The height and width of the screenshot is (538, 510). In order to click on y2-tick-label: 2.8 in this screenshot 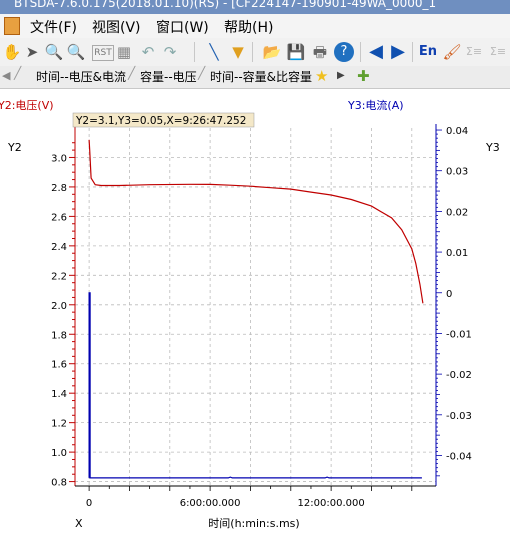, I will do `click(59, 188)`.